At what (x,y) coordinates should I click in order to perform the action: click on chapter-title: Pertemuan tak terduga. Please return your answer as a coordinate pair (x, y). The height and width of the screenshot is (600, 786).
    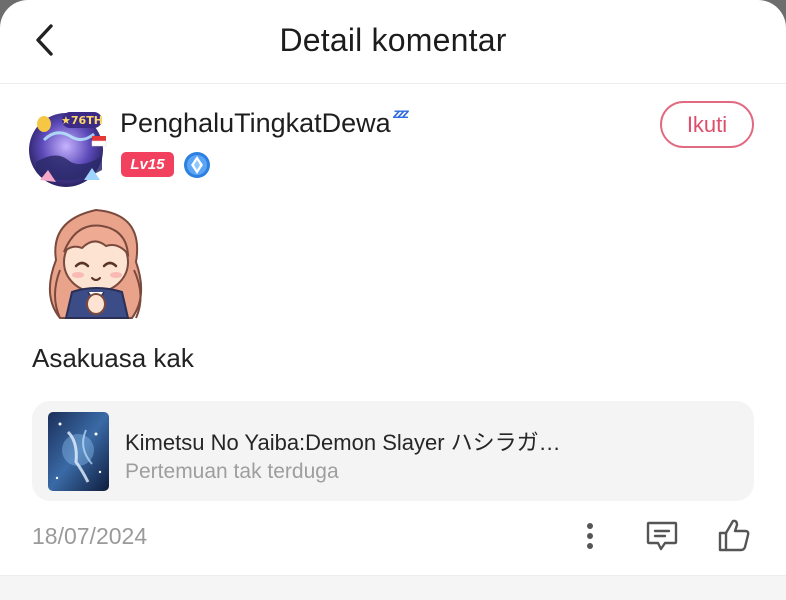
    Looking at the image, I should click on (232, 471).